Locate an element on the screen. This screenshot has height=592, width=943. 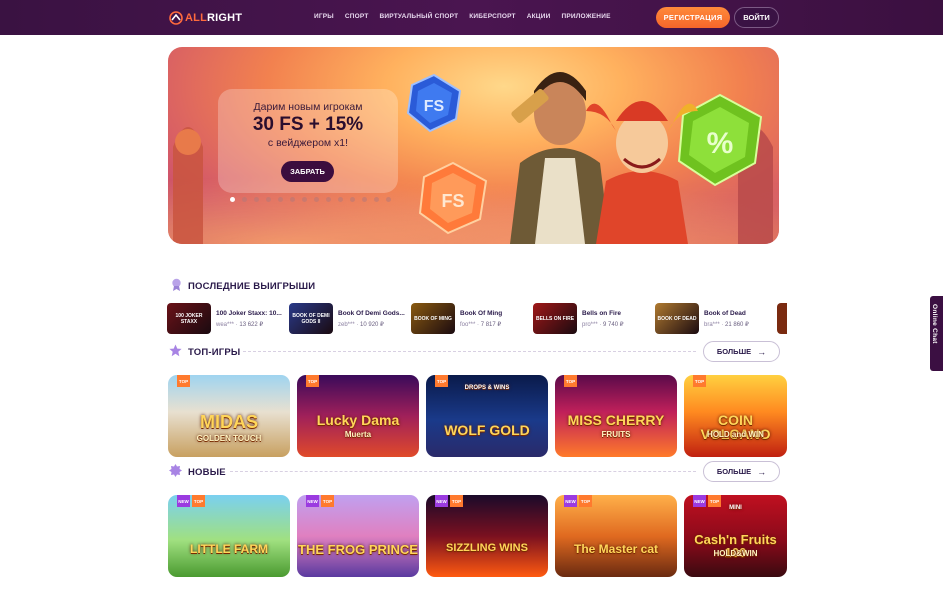
online-chat-tab: Online Chat is located at coordinates (936, 333).